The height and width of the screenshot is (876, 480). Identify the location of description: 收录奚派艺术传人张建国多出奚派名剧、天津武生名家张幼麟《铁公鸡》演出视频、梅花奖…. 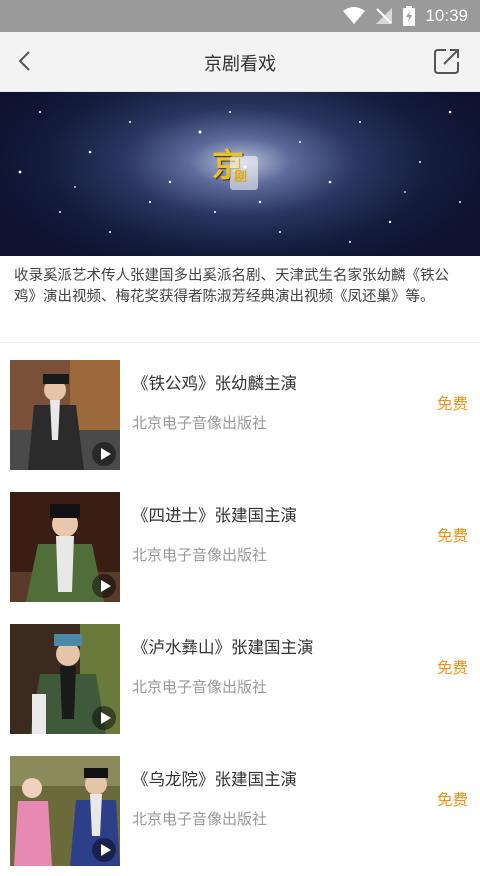
(231, 286).